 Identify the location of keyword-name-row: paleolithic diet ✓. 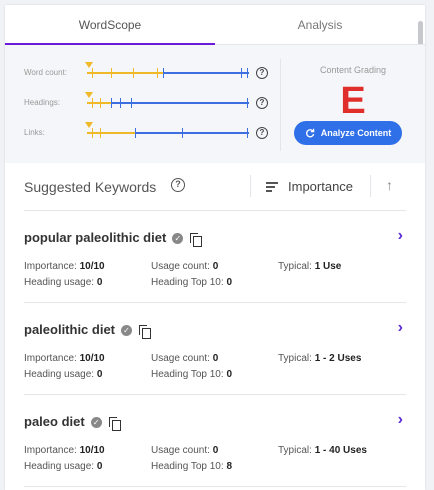
(88, 330).